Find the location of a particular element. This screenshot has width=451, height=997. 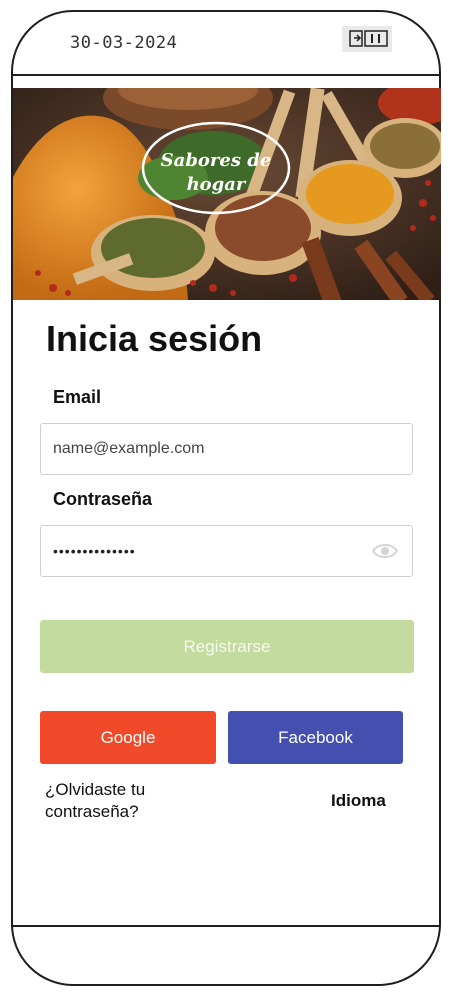

password-field is located at coordinates (226, 551).